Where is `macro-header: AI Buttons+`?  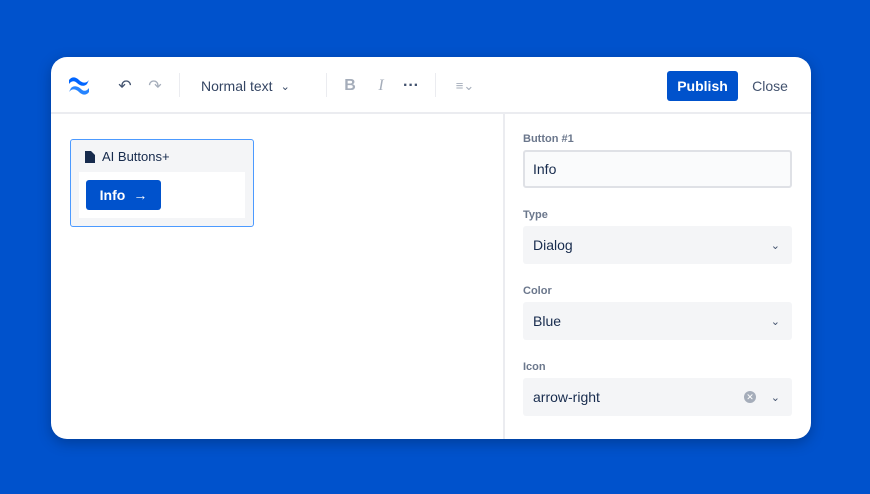 macro-header: AI Buttons+ is located at coordinates (127, 156).